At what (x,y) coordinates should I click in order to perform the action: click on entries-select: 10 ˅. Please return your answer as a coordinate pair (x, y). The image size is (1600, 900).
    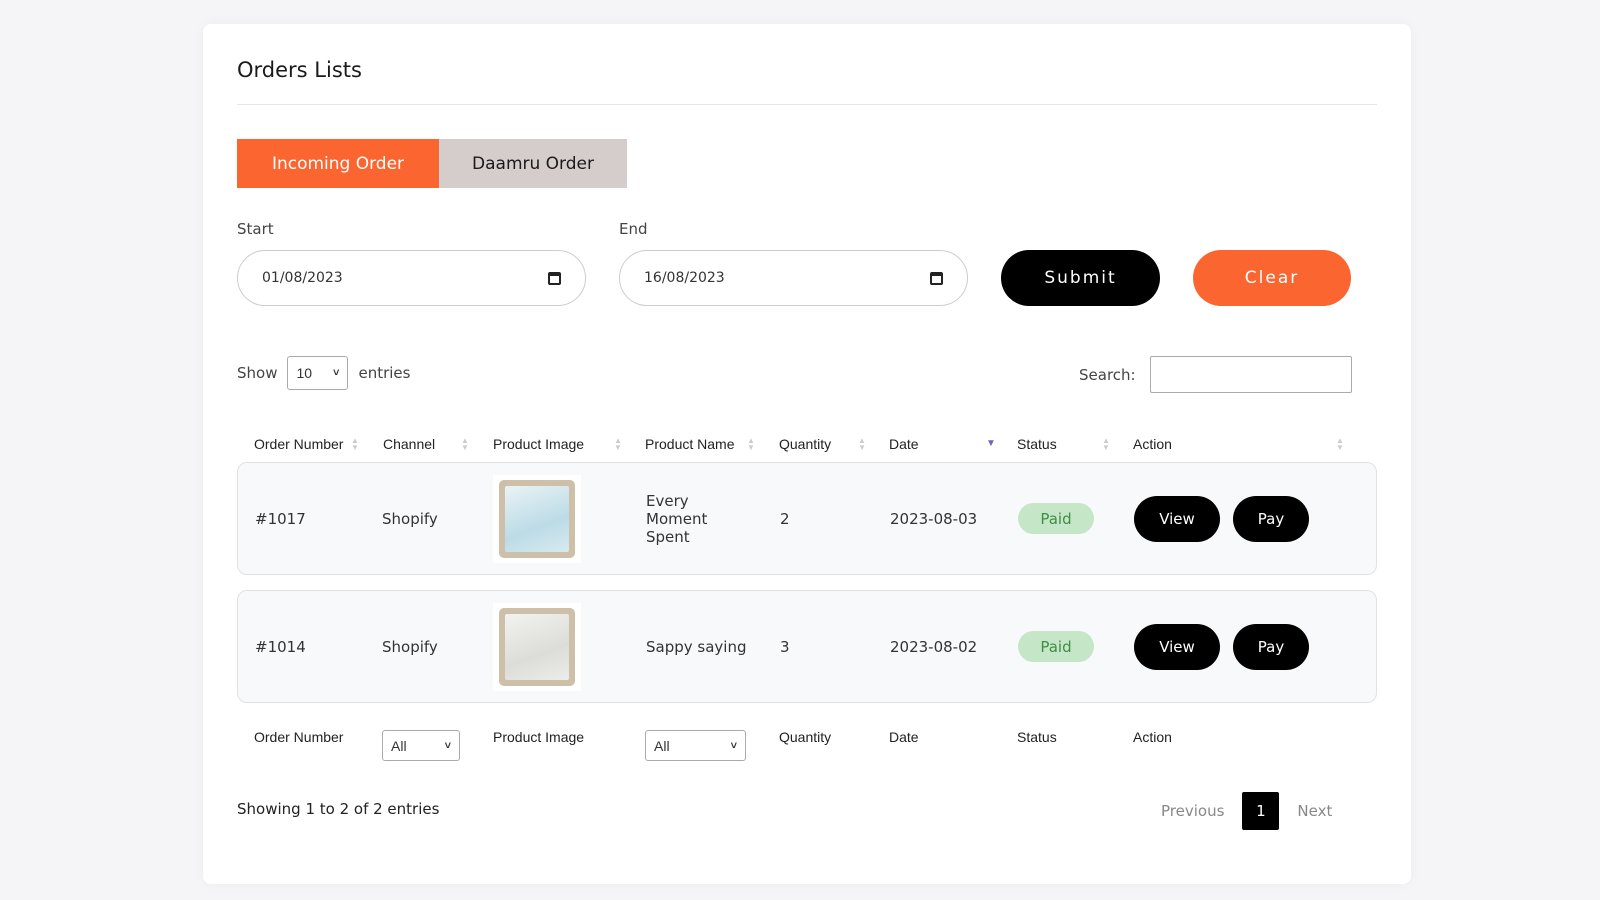
    Looking at the image, I should click on (318, 373).